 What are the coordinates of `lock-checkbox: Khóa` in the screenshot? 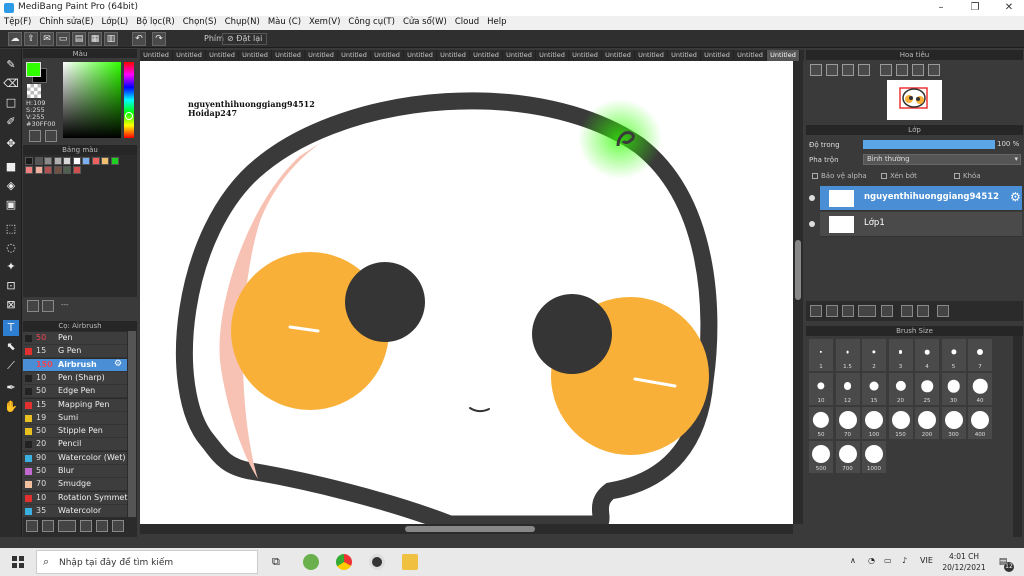 It's located at (967, 176).